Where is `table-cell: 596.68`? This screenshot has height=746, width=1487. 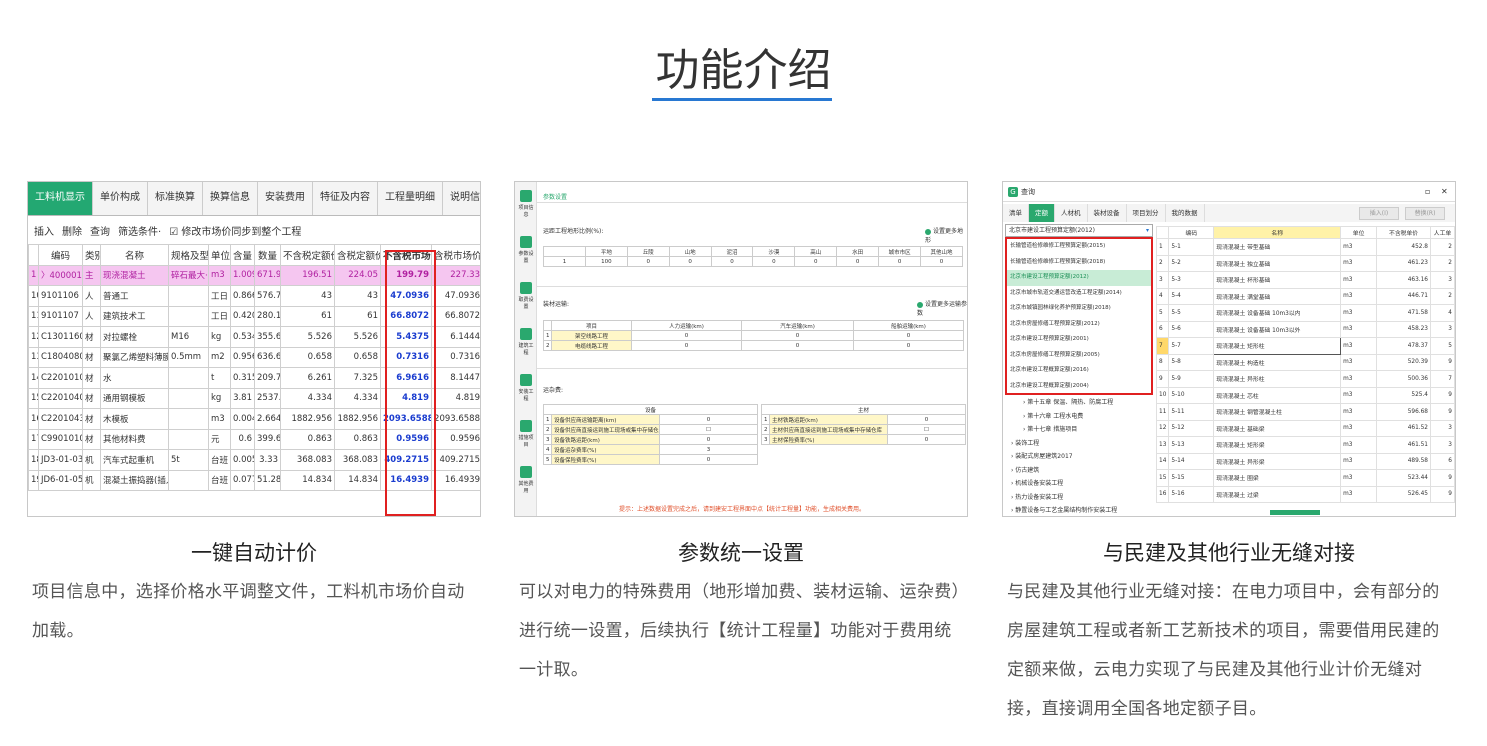 table-cell: 596.68 is located at coordinates (1403, 412).